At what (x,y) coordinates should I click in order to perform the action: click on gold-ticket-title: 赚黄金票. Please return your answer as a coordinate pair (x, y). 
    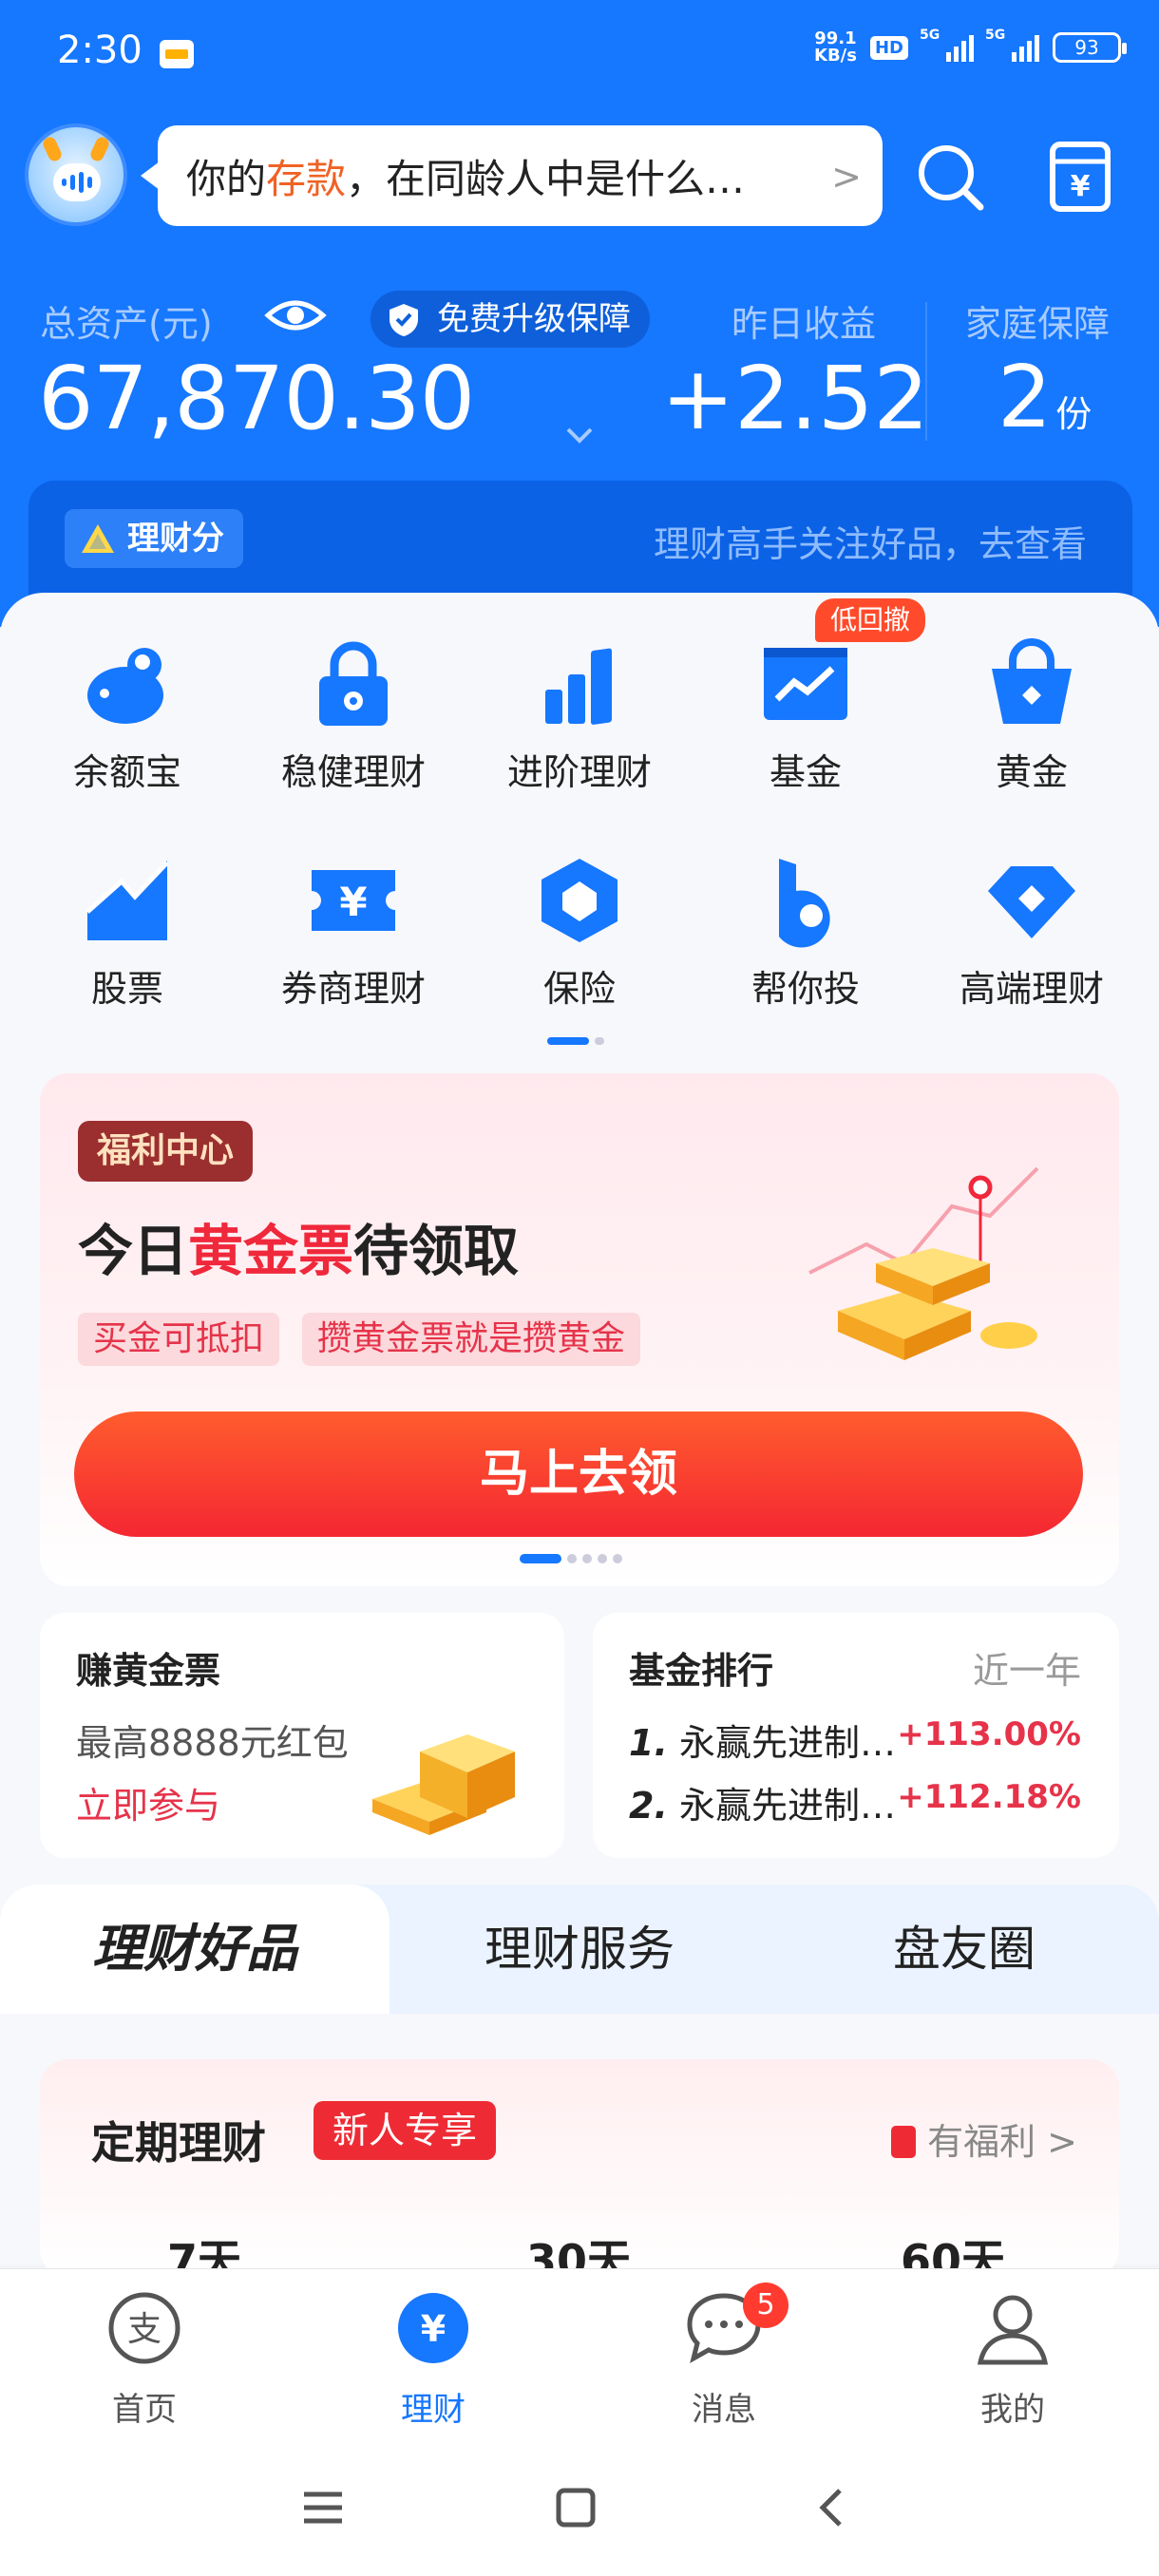
    Looking at the image, I should click on (148, 1671).